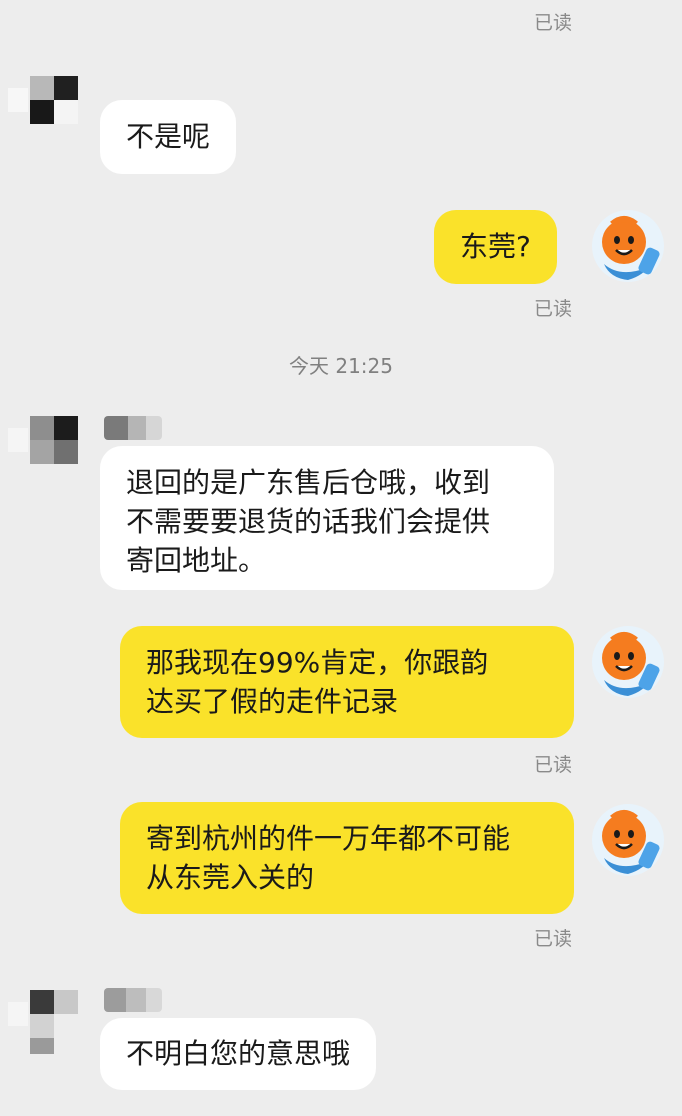  Describe the element at coordinates (168, 137) in the screenshot. I see `message-bubble-incoming: 不是呢` at that location.